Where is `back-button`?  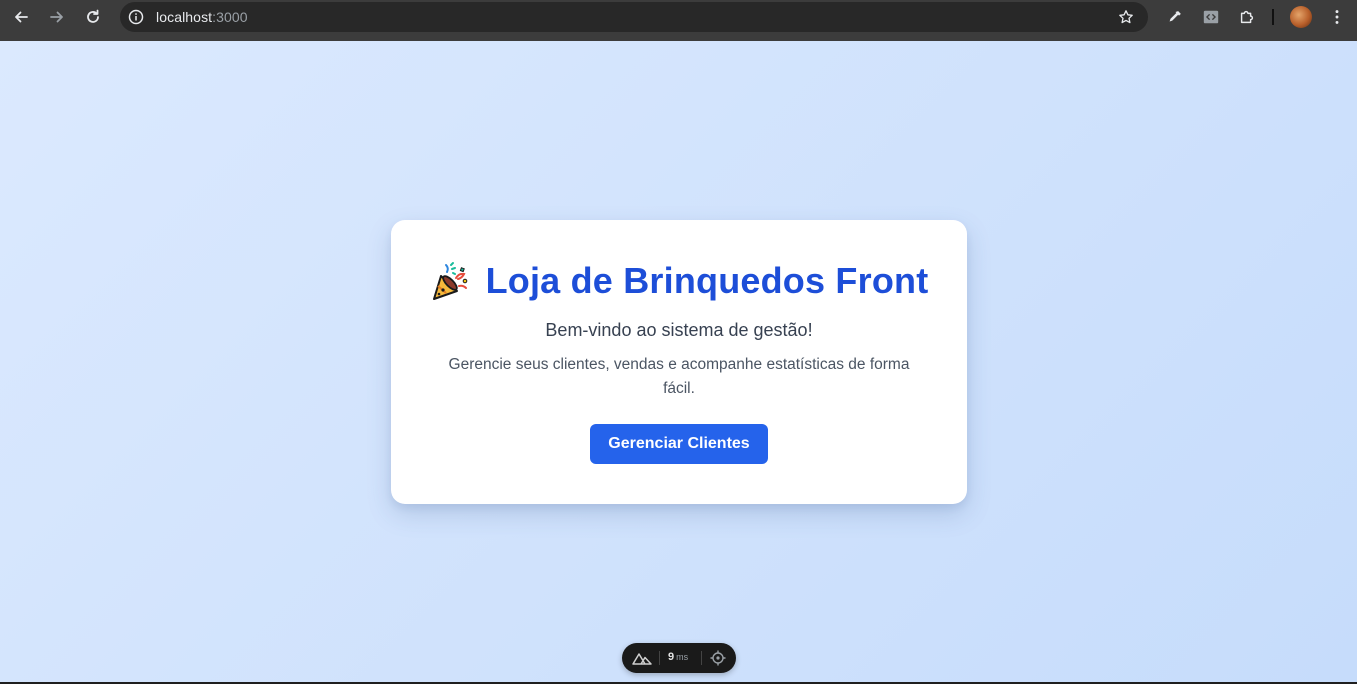 back-button is located at coordinates (21, 17).